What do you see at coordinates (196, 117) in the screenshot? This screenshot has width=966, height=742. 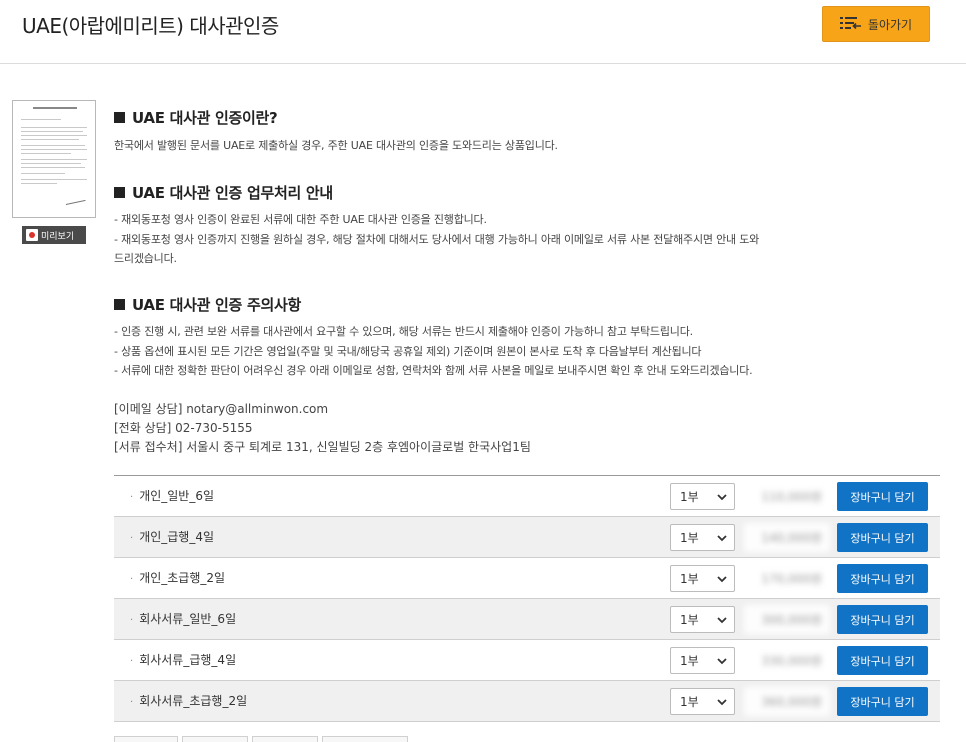 I see `section-heading-about: UAE 대사관 인증이란?` at bounding box center [196, 117].